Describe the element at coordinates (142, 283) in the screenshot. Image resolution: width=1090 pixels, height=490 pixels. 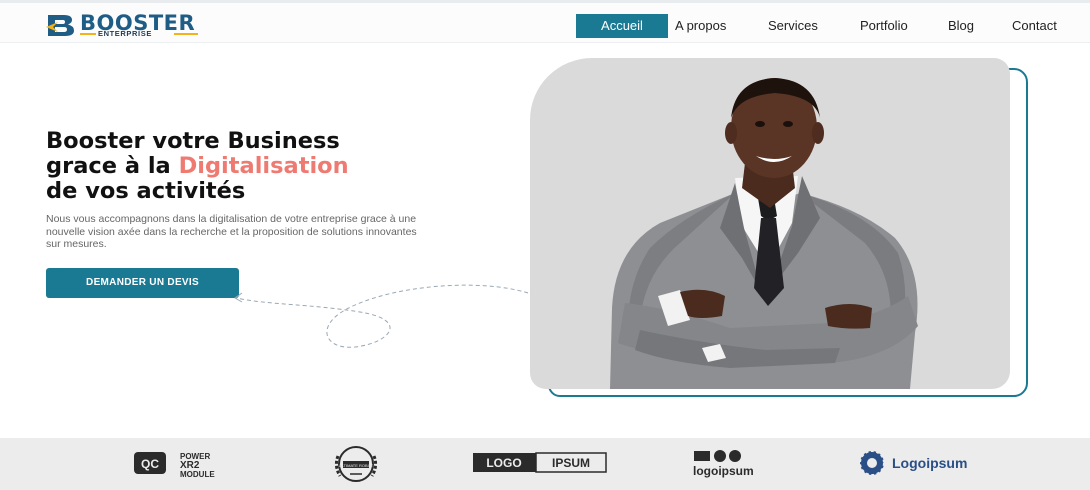
I see `request-quote-button: DEMANDER UN DEVIS` at that location.